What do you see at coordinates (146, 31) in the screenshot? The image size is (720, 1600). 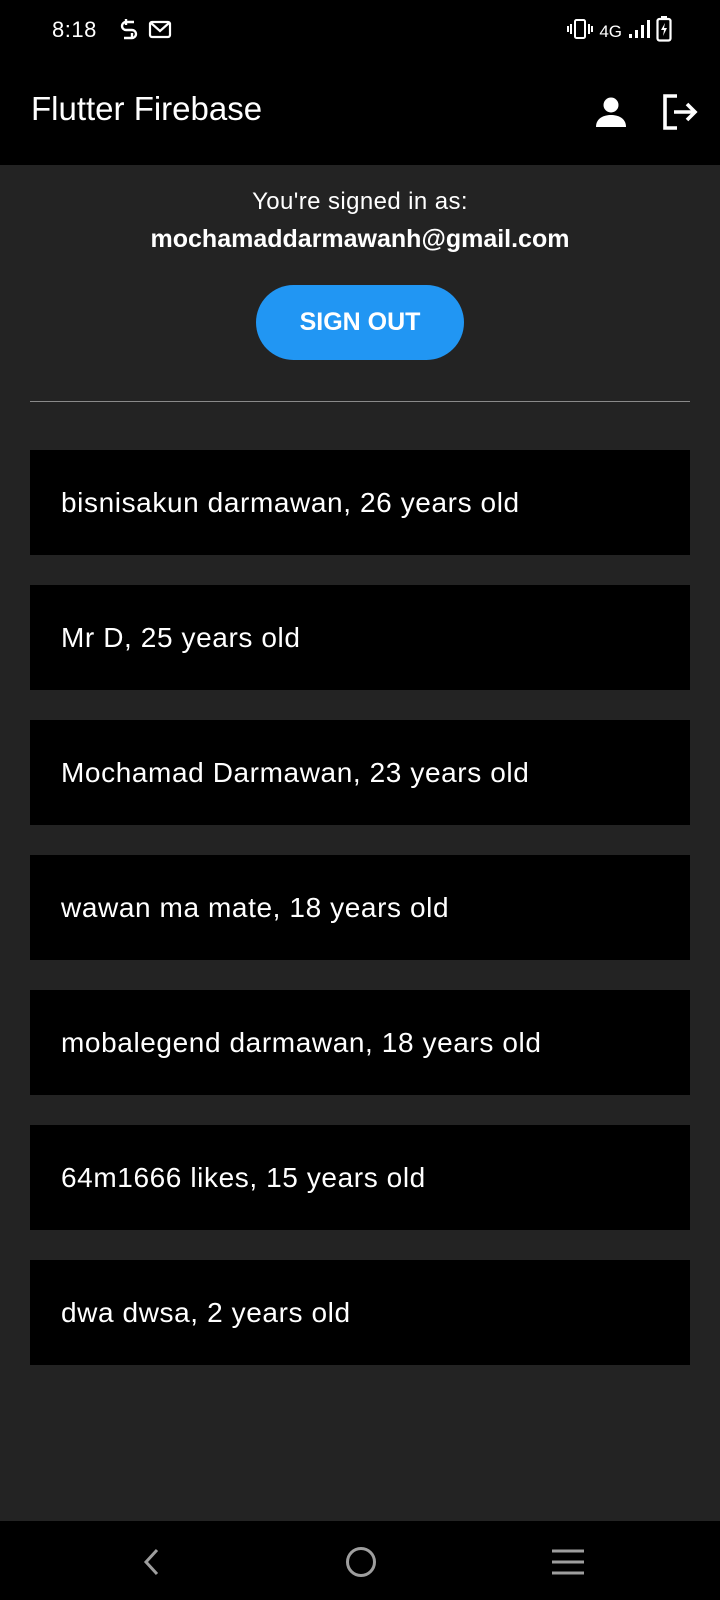 I see `status-left-icons` at bounding box center [146, 31].